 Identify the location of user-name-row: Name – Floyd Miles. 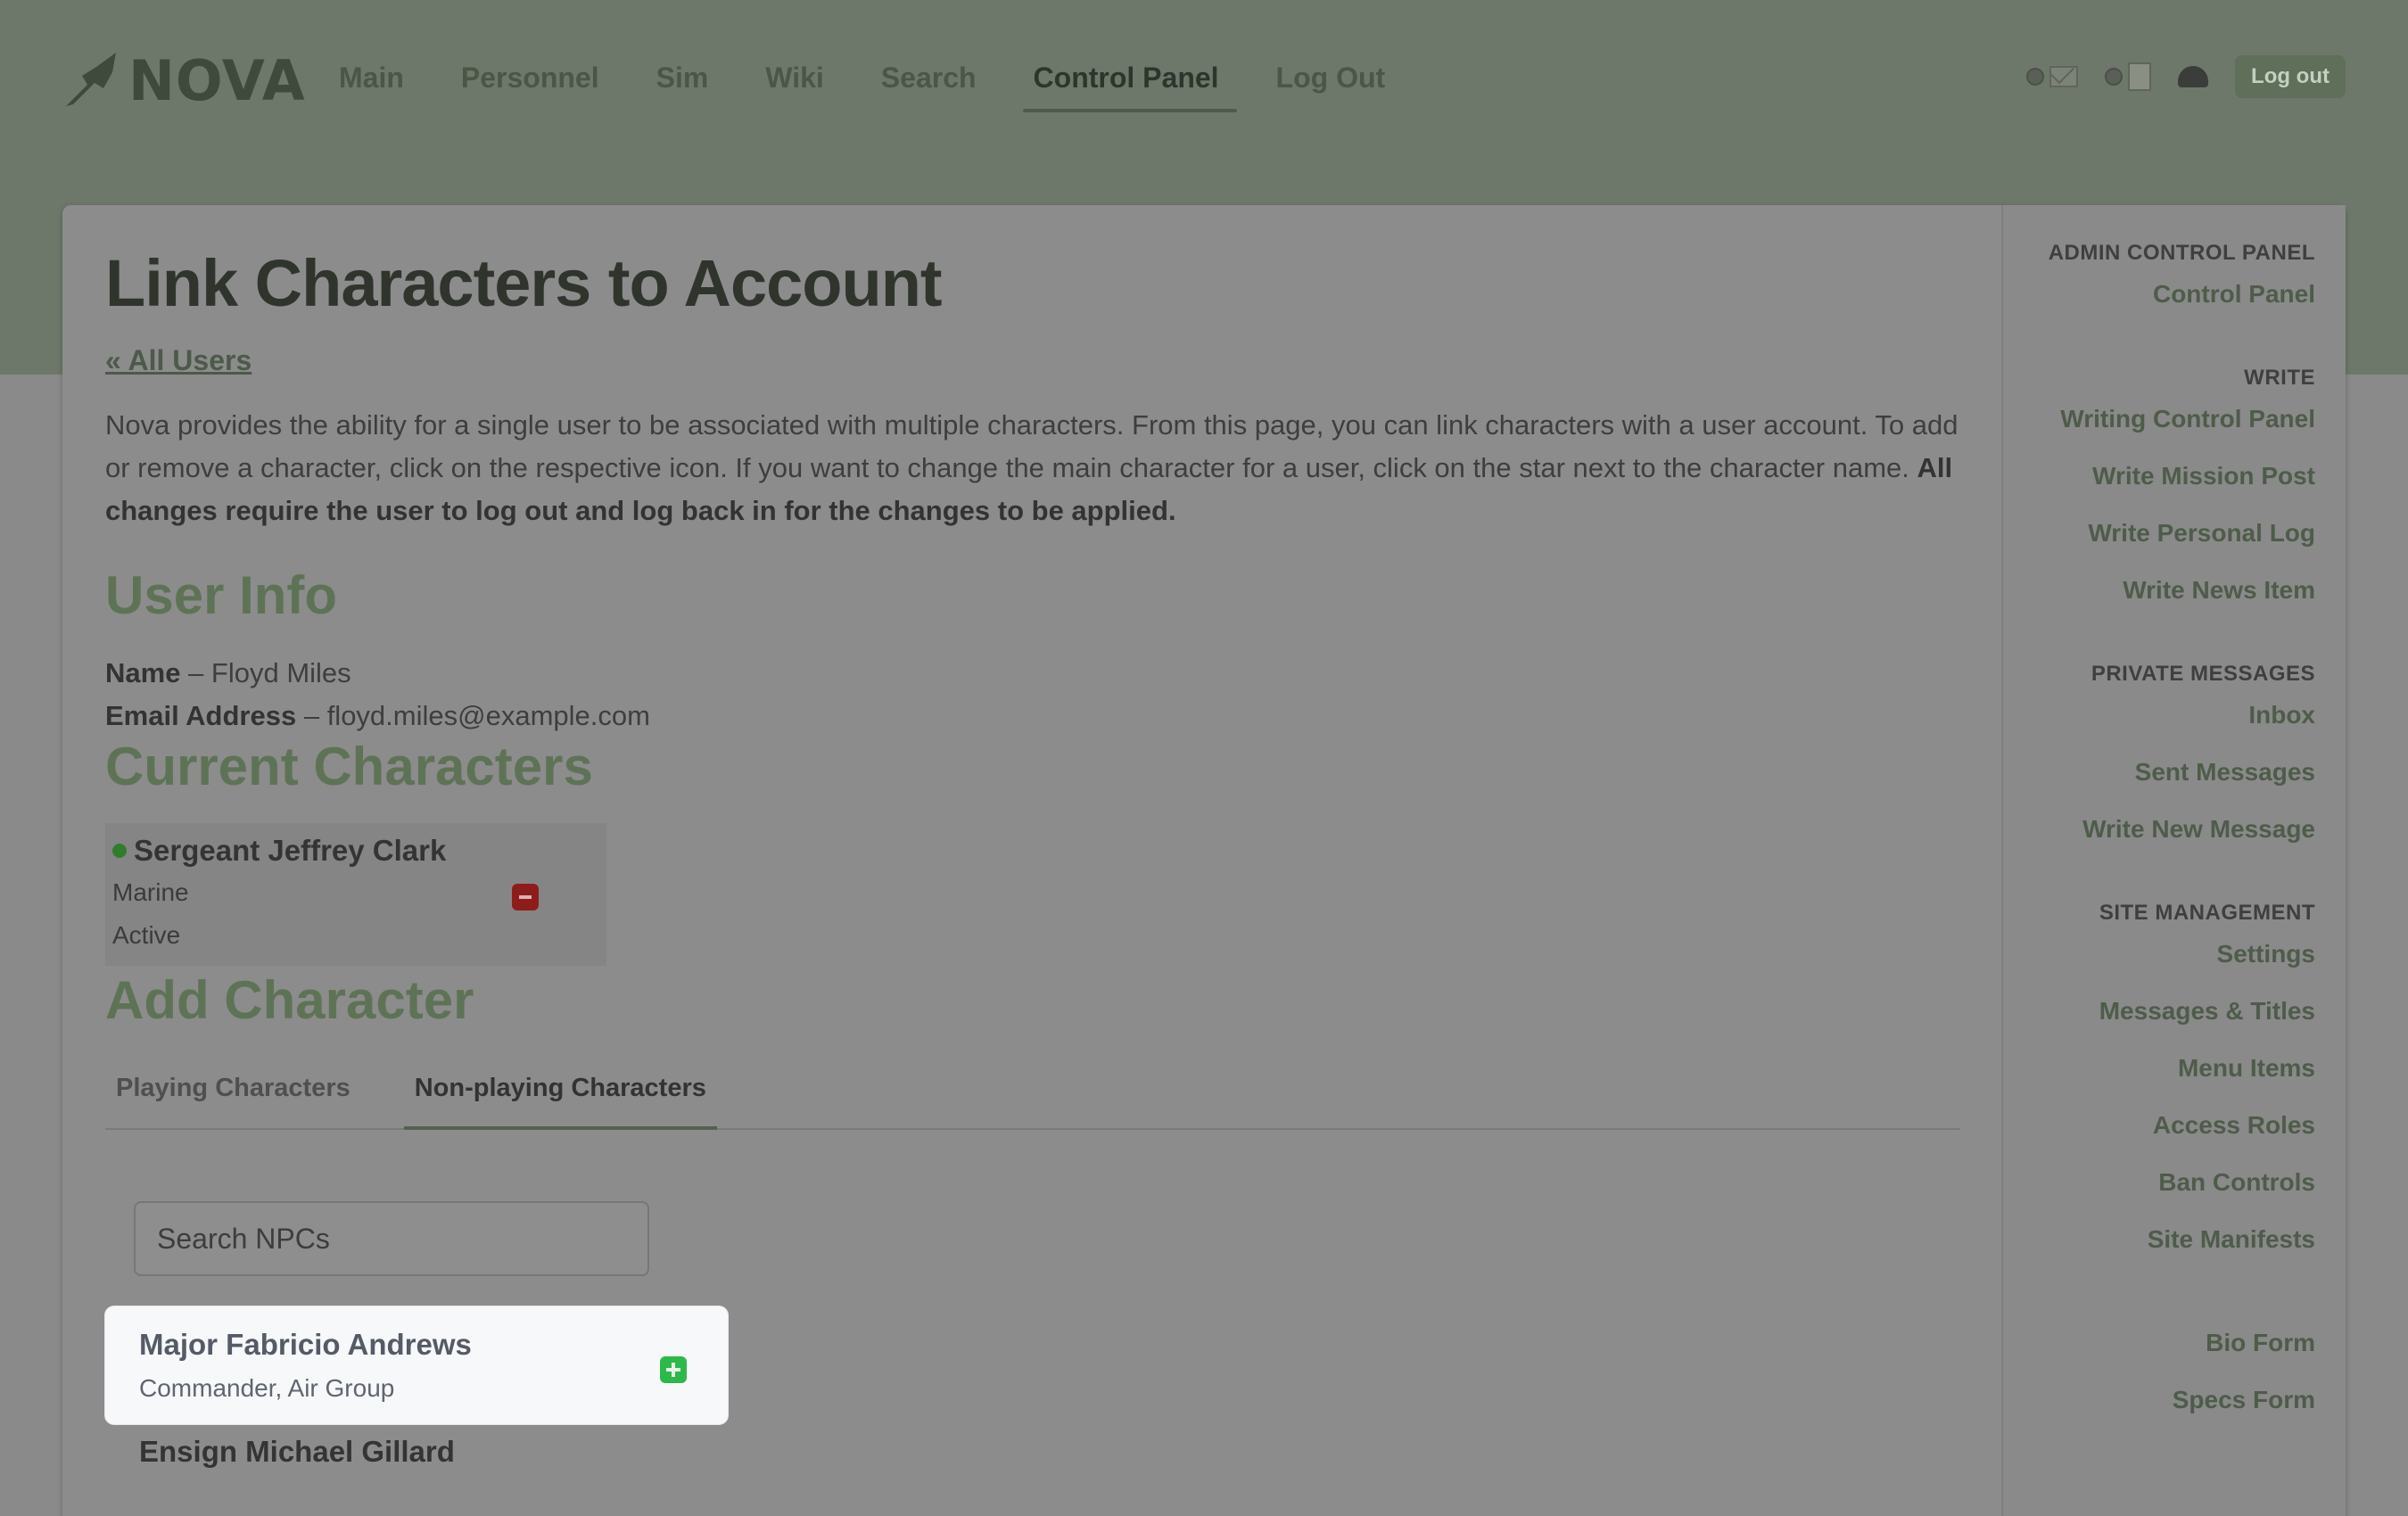
(228, 672).